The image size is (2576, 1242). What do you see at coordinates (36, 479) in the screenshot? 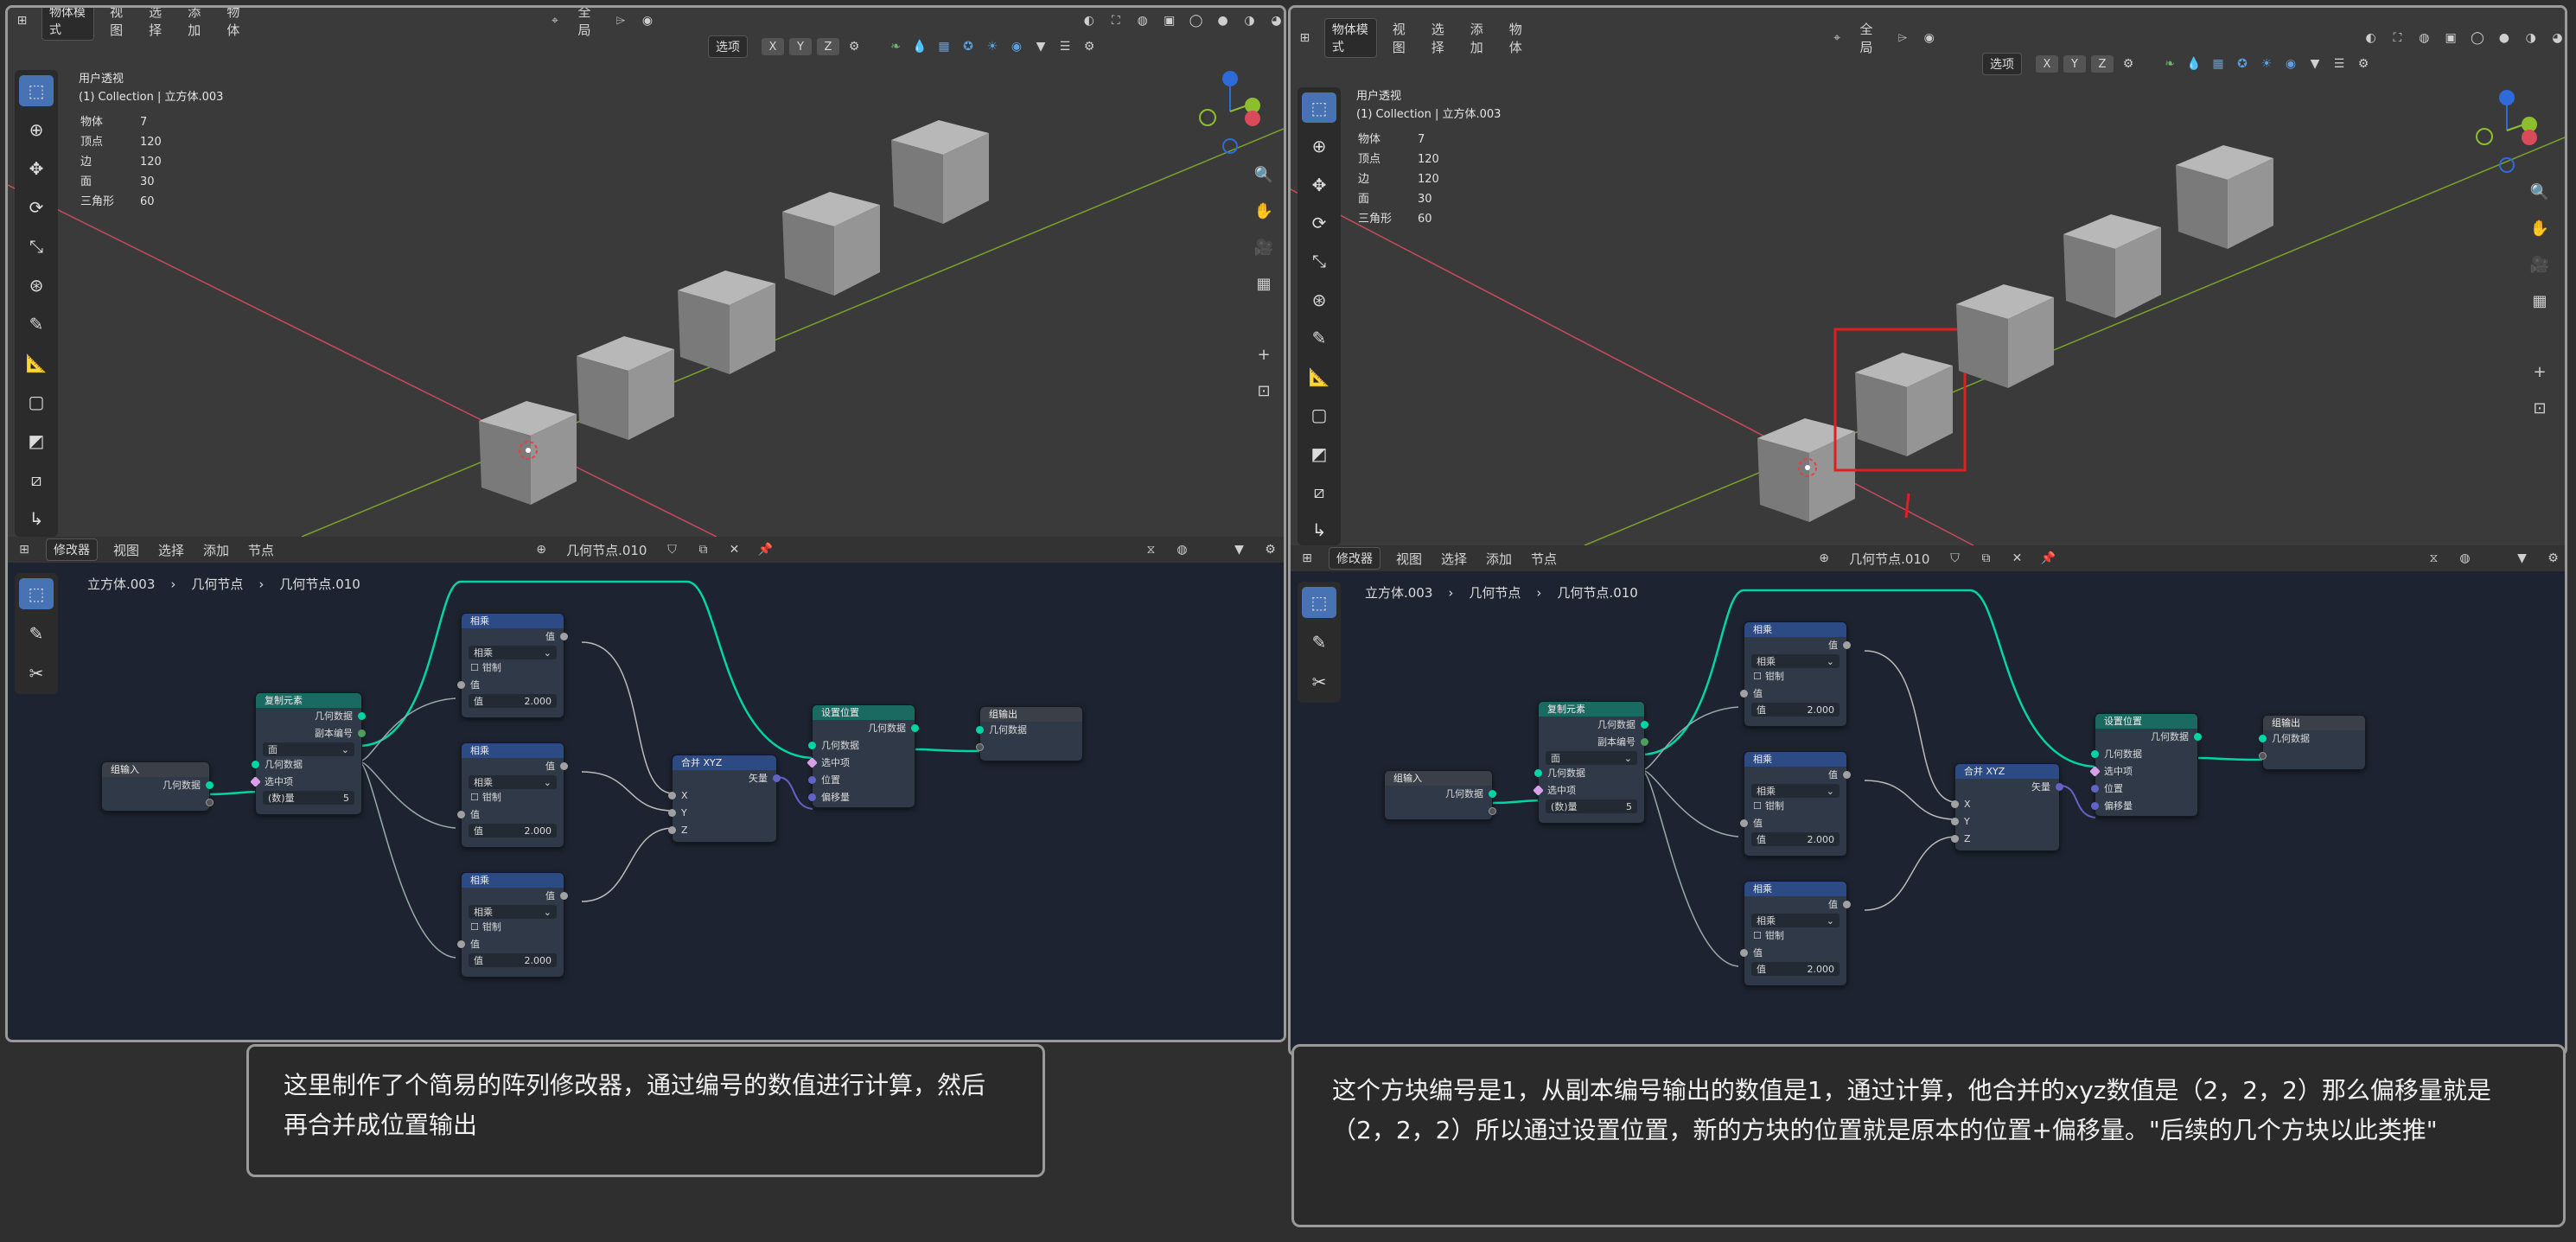
I see `shear-tool-icon: ⧄` at bounding box center [36, 479].